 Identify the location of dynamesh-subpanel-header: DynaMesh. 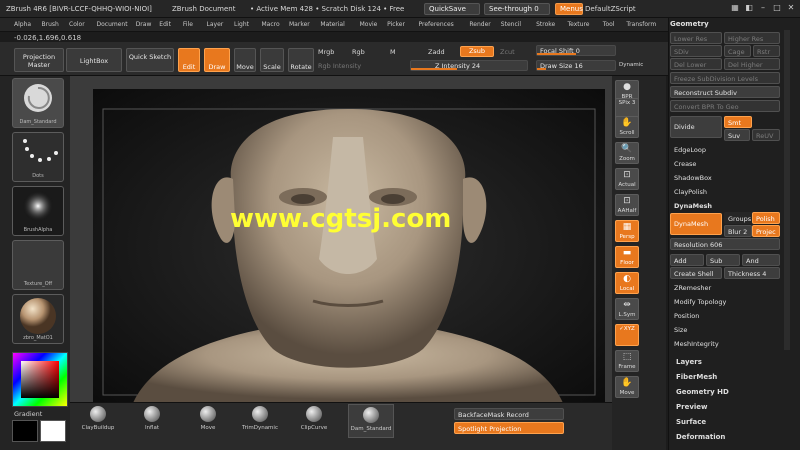
(725, 206).